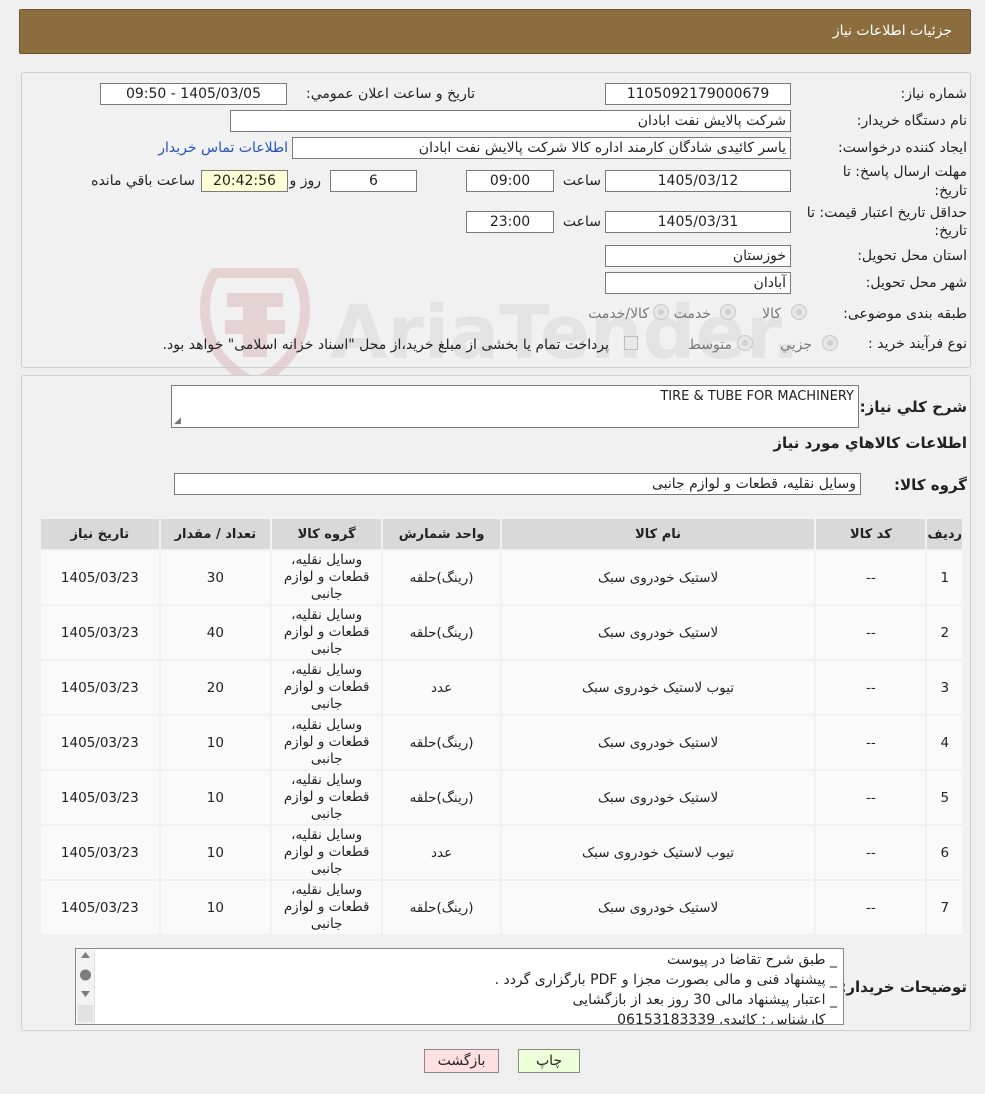  I want to click on summary-label: شرح کلي نياز:, so click(913, 407).